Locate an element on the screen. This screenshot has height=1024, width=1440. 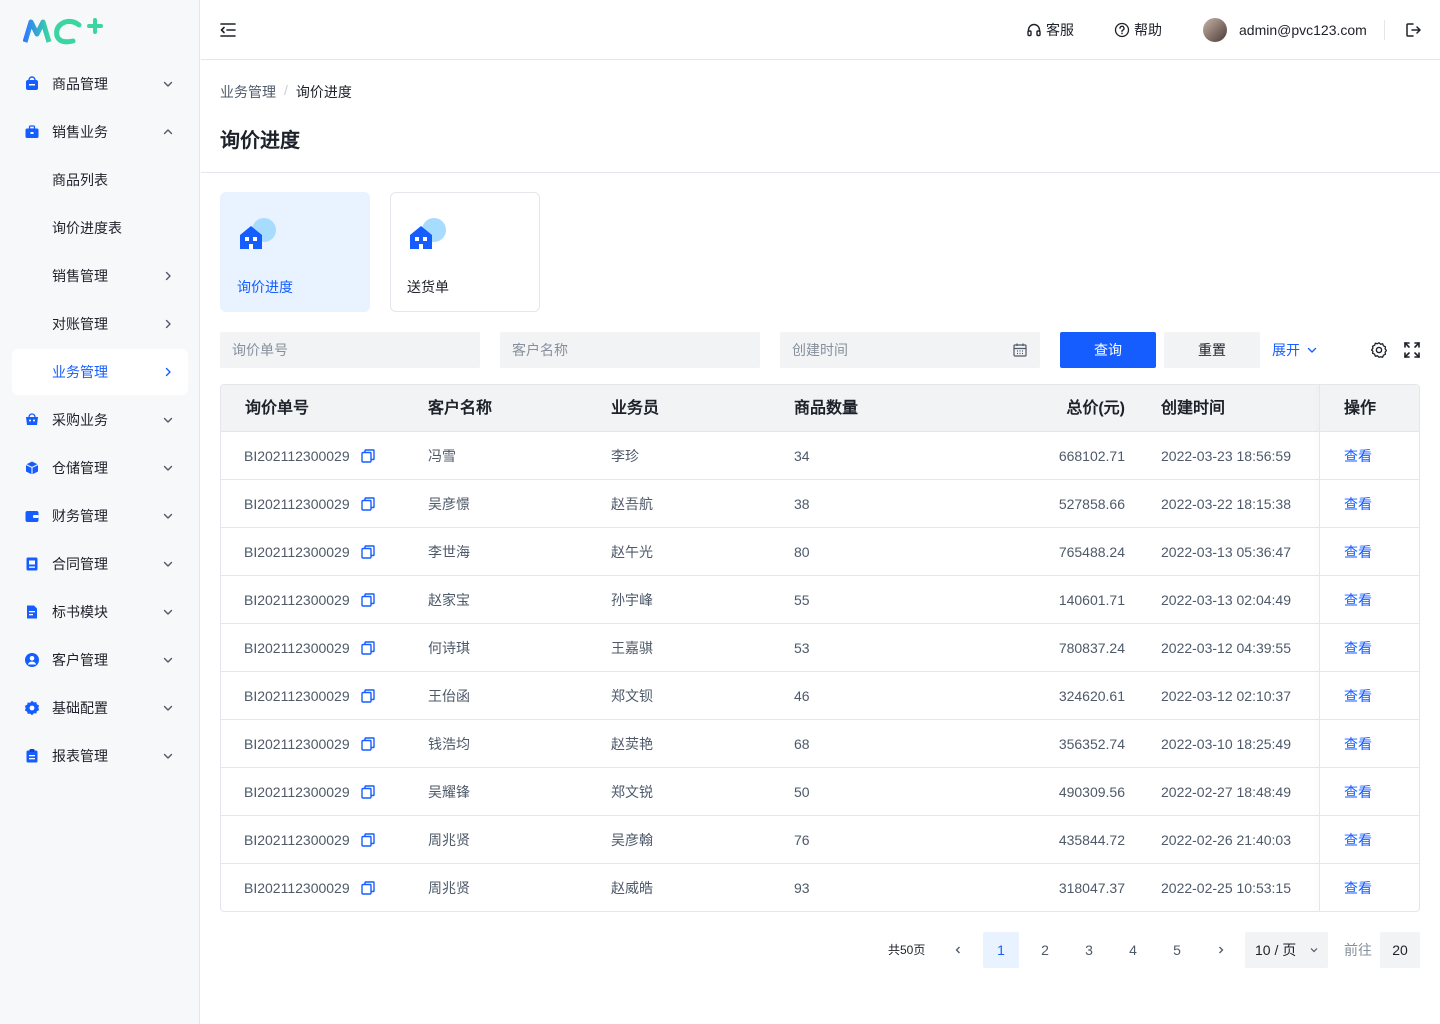
building-icon is located at coordinates (428, 233).